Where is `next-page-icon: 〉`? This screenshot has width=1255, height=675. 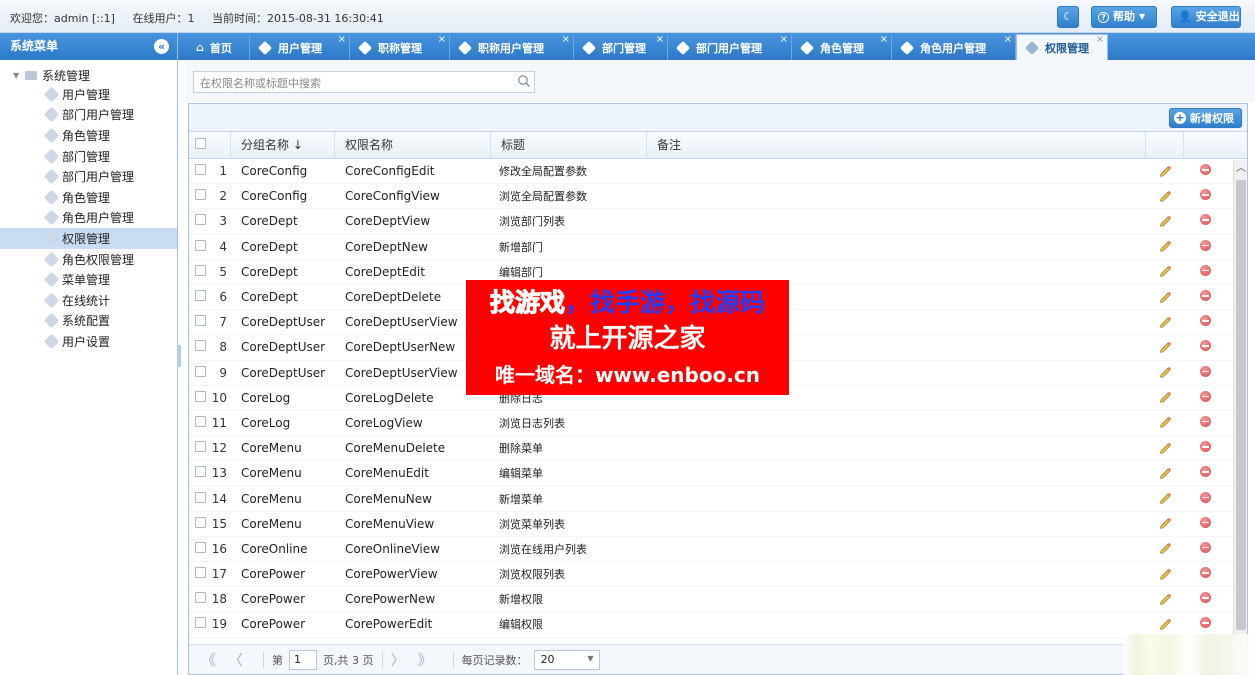 next-page-icon: 〉 is located at coordinates (398, 659).